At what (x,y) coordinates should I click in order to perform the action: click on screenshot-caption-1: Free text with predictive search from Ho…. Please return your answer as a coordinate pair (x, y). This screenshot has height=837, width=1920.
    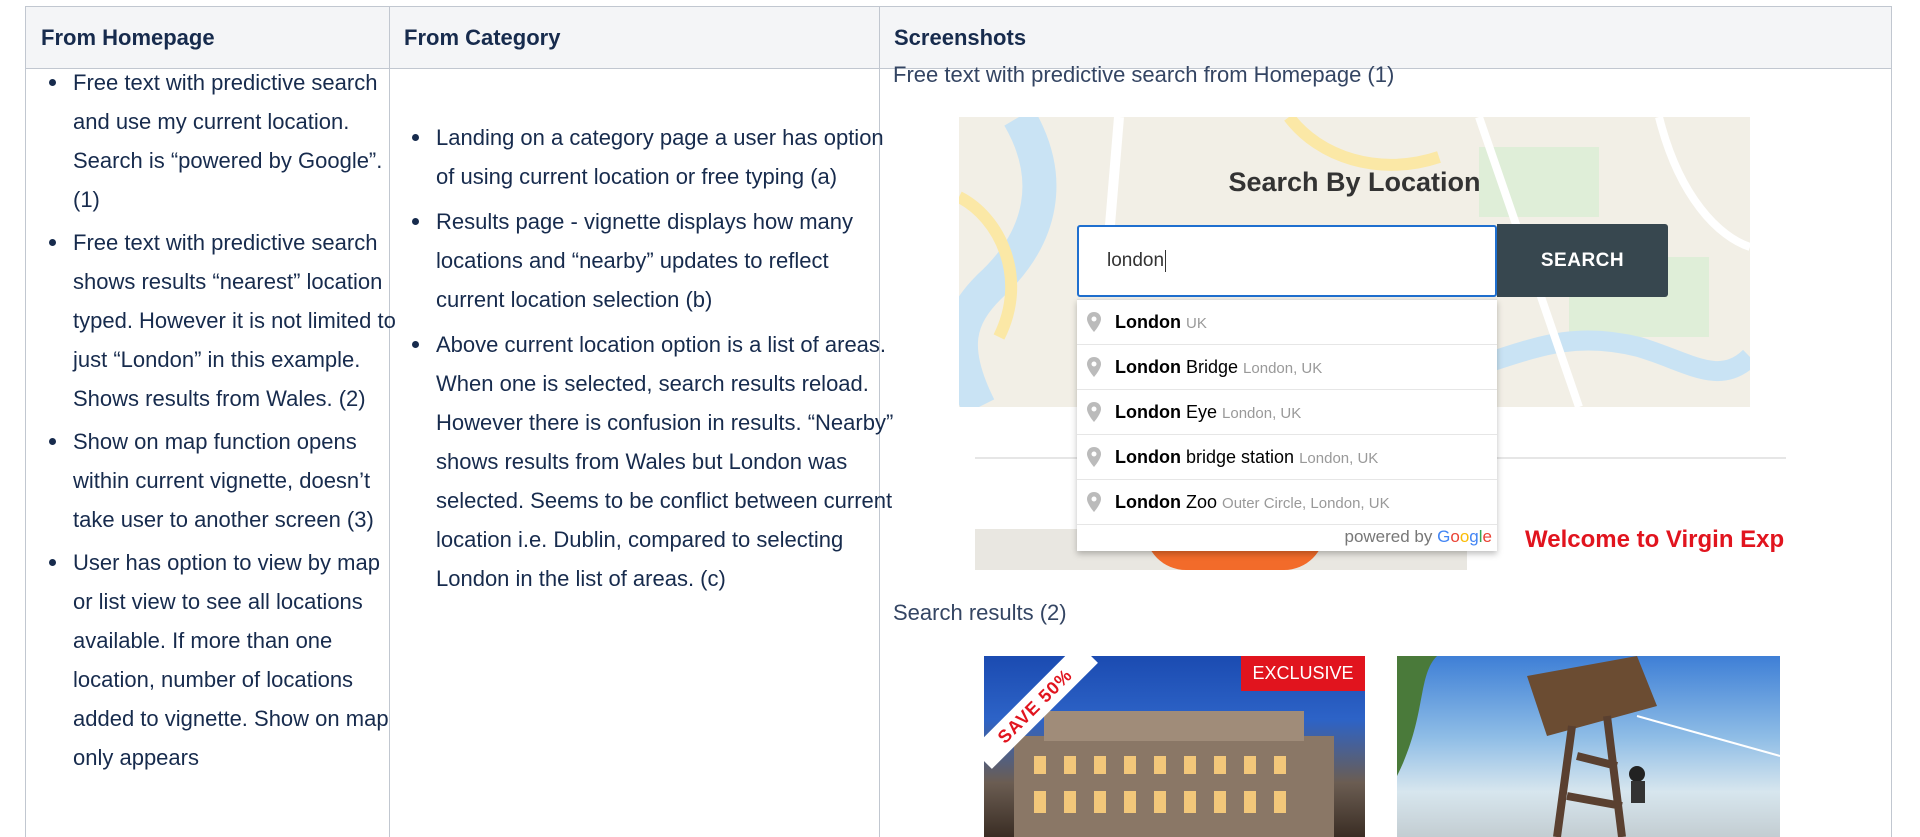
    Looking at the image, I should click on (1144, 74).